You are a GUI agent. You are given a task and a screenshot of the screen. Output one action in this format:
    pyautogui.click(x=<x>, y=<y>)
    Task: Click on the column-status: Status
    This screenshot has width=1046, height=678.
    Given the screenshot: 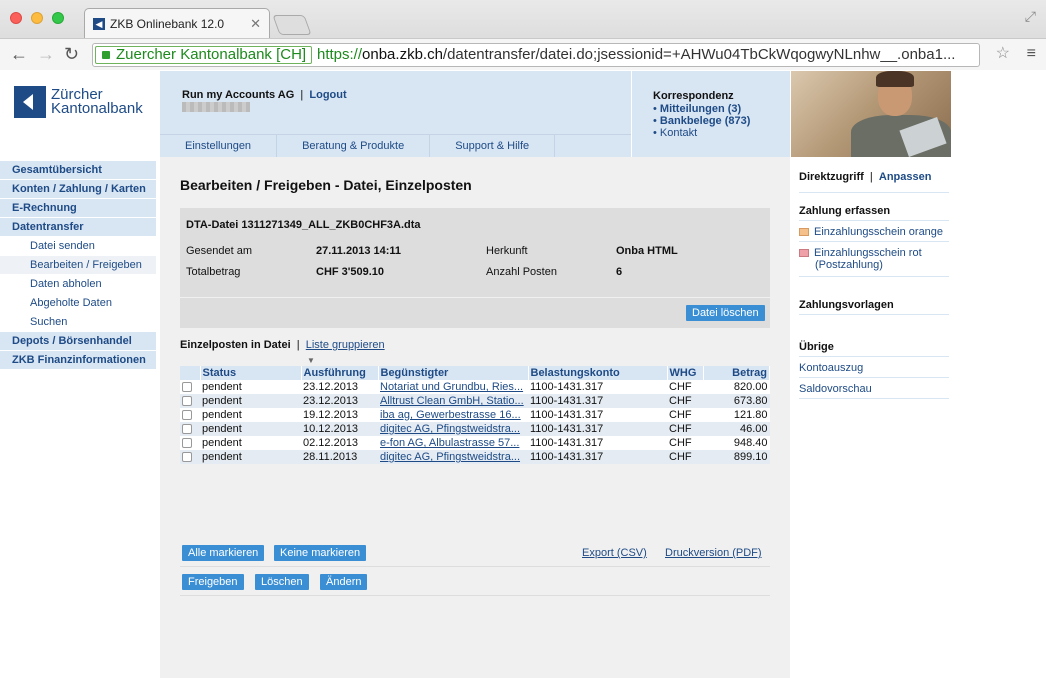 What is the action you would take?
    pyautogui.click(x=251, y=373)
    